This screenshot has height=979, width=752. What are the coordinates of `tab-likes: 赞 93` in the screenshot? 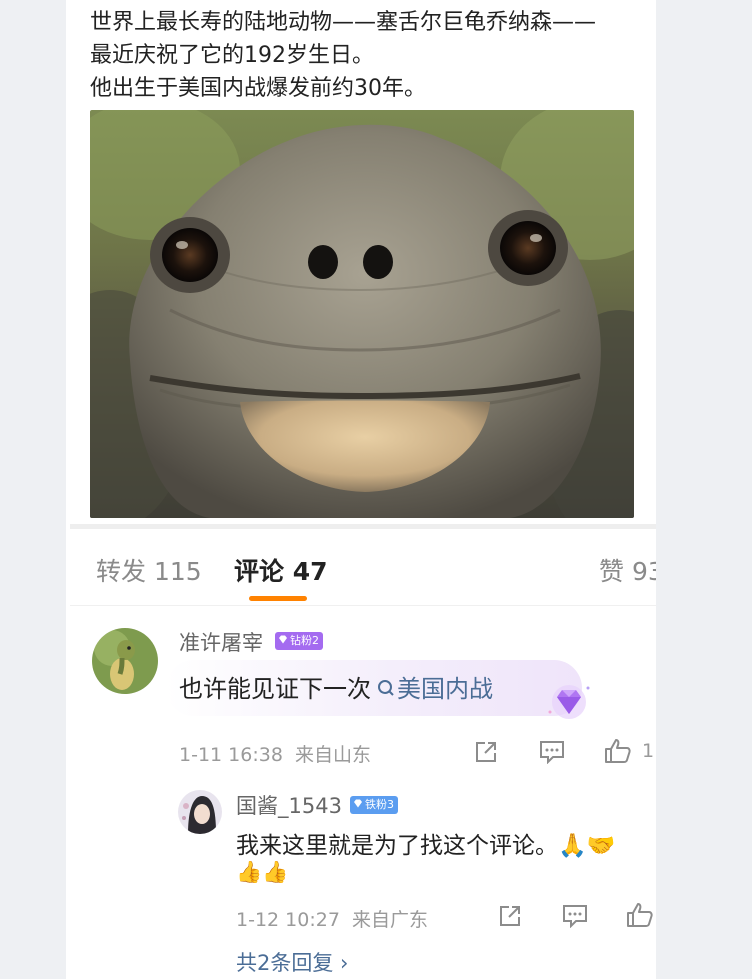 It's located at (627, 570).